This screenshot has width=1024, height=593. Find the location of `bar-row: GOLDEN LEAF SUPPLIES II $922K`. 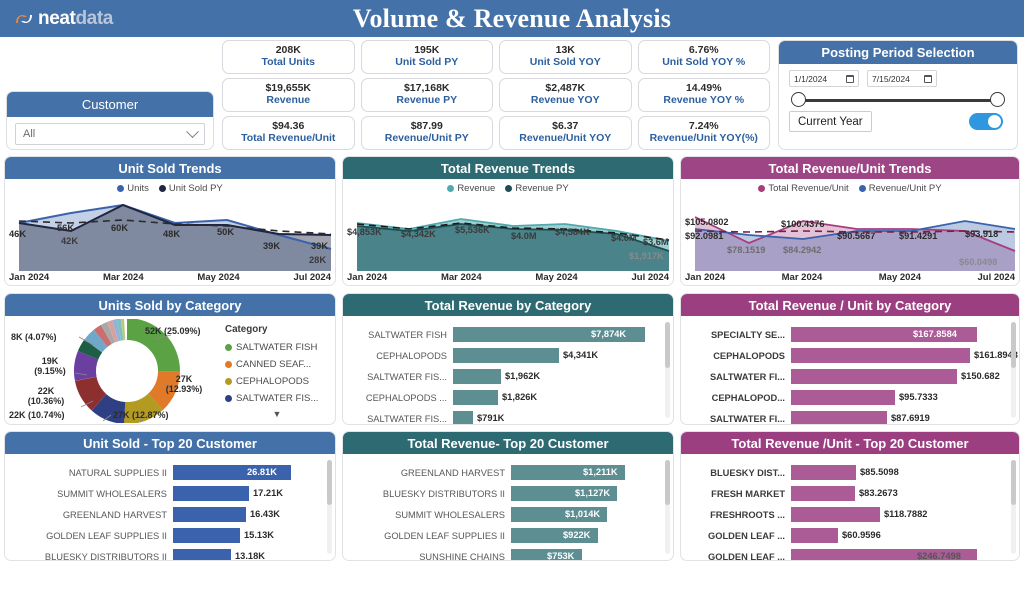

bar-row: GOLDEN LEAF SUPPLIES II $922K is located at coordinates (503, 535).